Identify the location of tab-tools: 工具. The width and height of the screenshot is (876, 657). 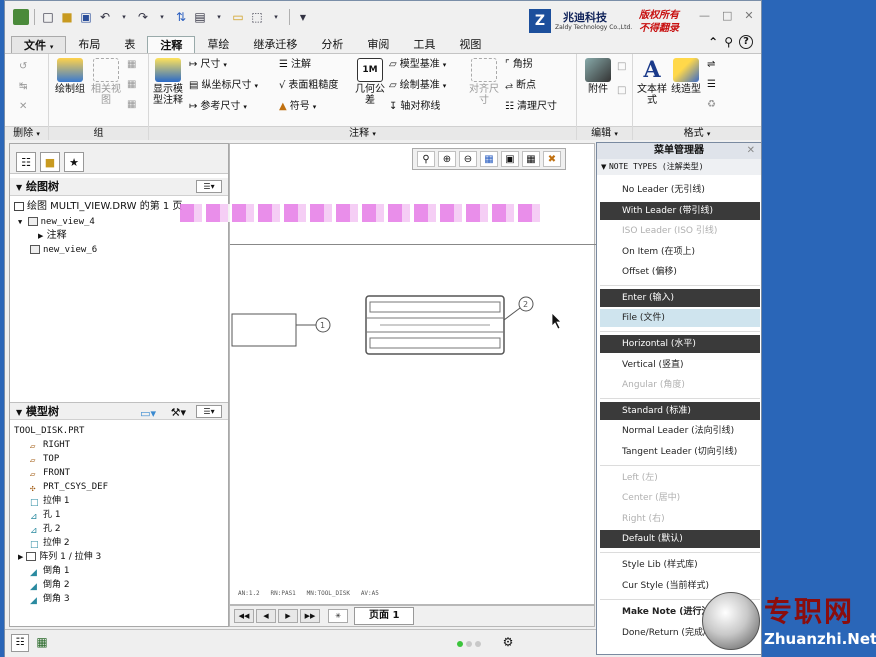
(424, 44).